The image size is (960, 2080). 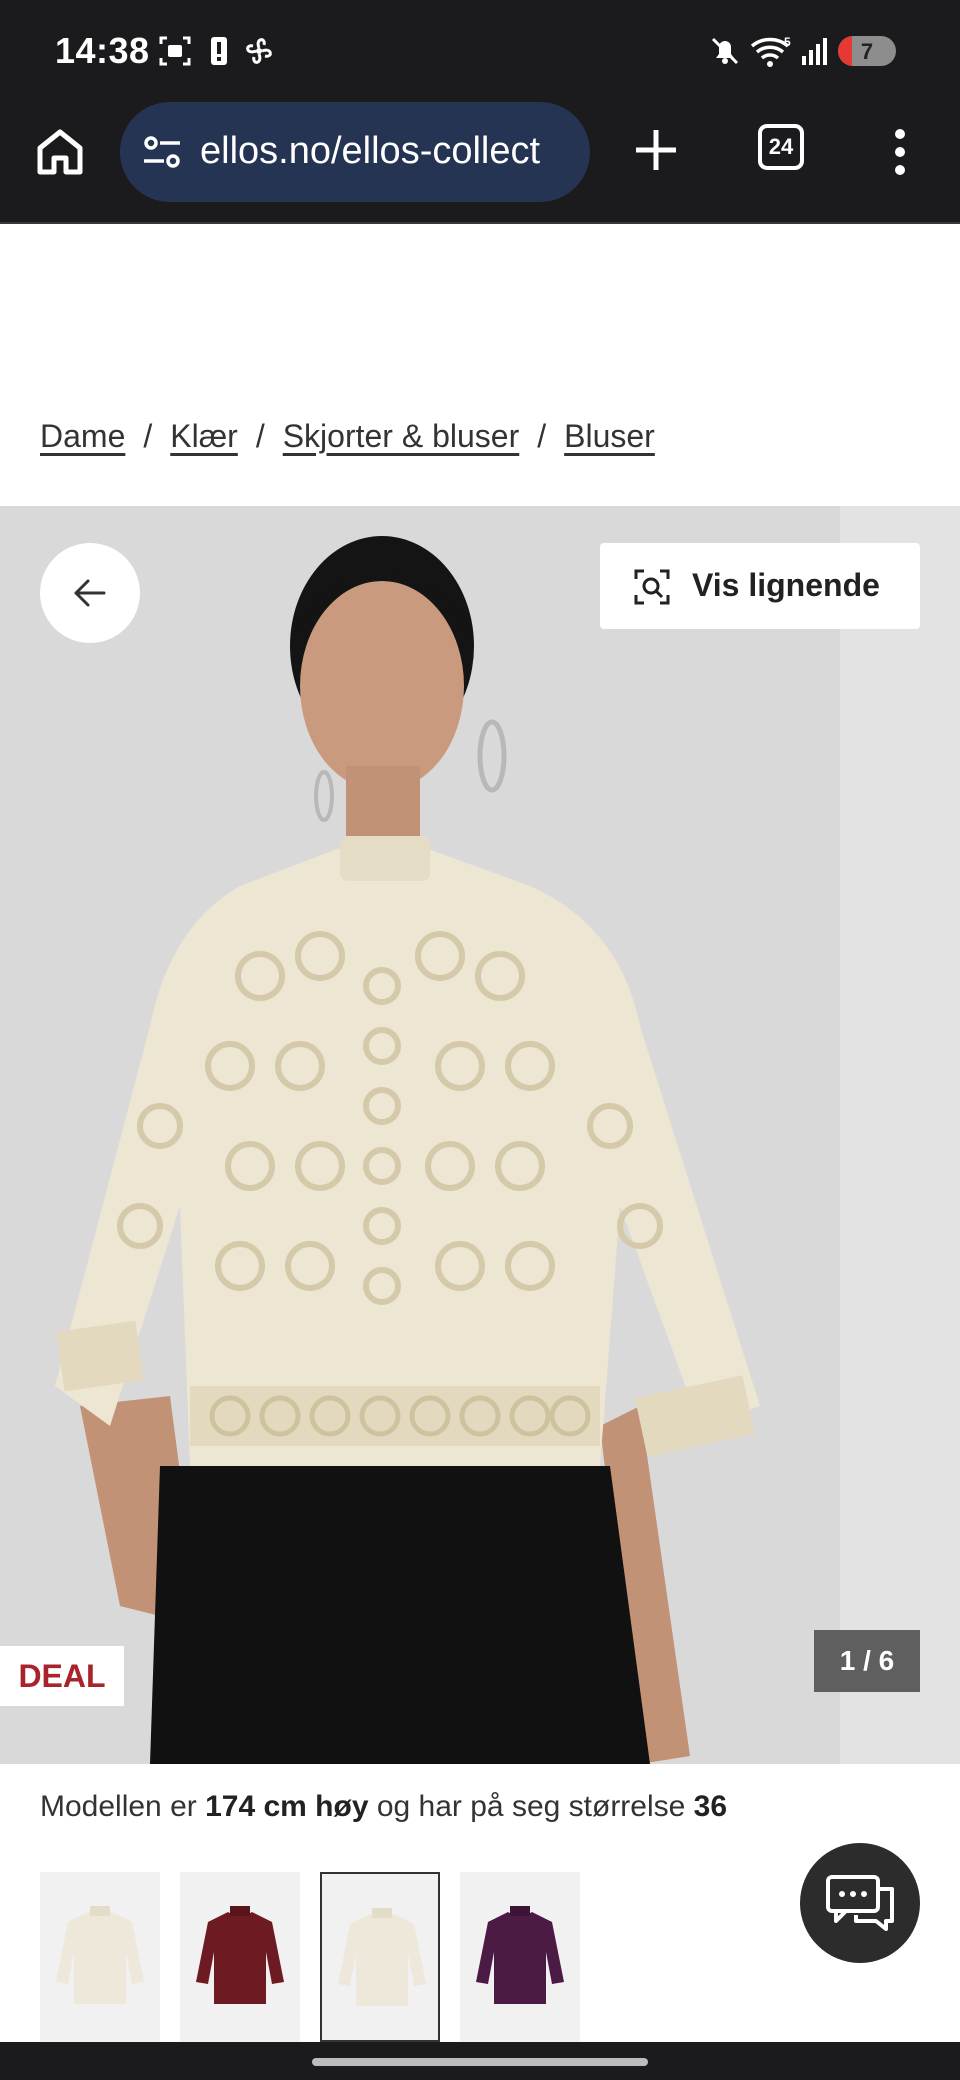 What do you see at coordinates (781, 147) in the screenshot?
I see `tab-switcher-button: 24` at bounding box center [781, 147].